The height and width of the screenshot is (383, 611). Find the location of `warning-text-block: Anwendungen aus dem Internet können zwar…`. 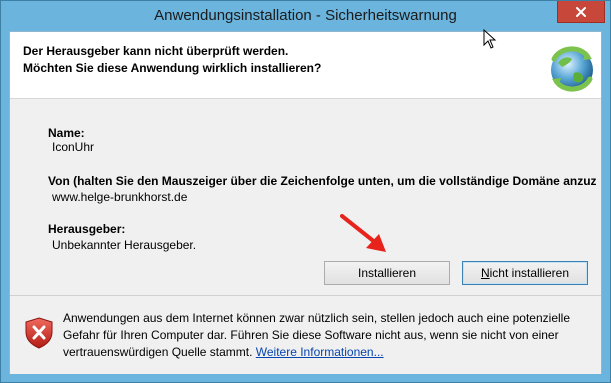

warning-text-block: Anwendungen aus dem Internet können zwar… is located at coordinates (328, 335).